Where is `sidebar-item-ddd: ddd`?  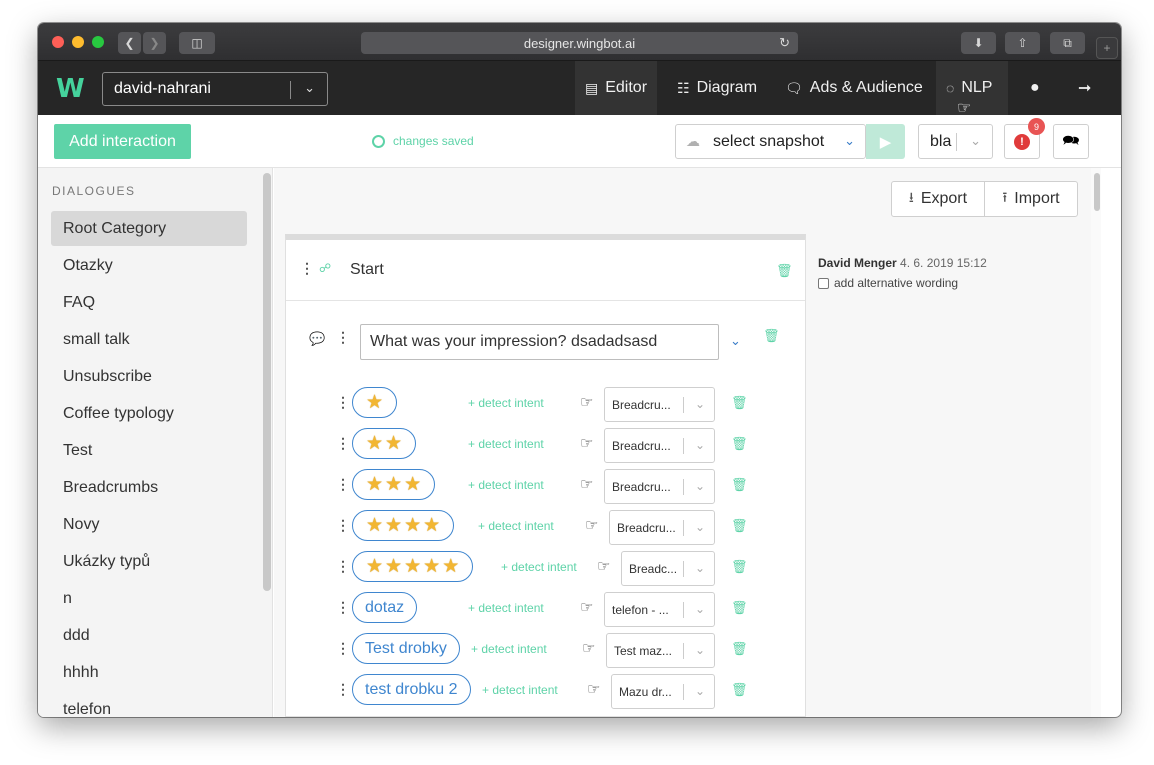
sidebar-item-ddd: ddd is located at coordinates (149, 635).